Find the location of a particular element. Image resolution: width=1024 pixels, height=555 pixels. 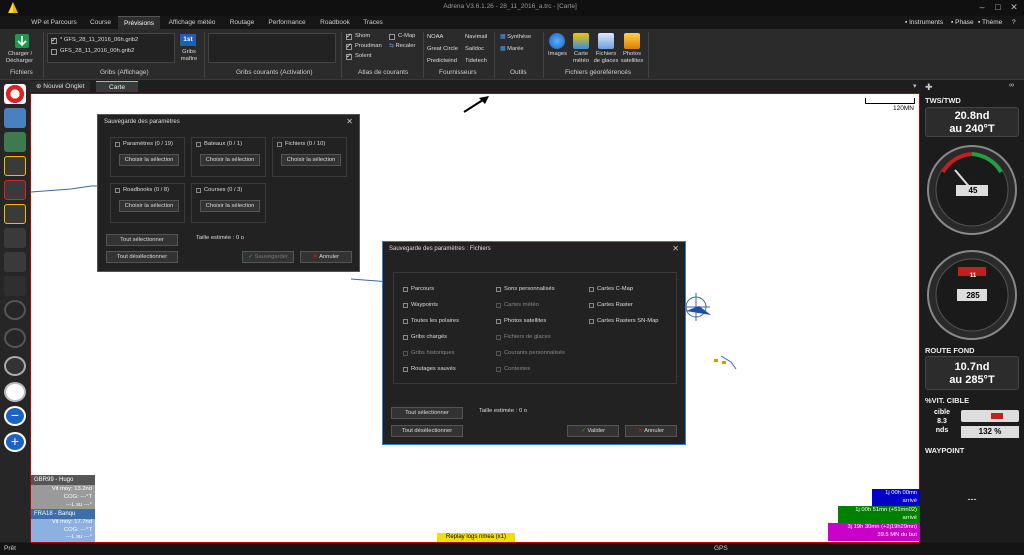

roadbooks-choose-button: Choisir la sélection is located at coordinates (149, 206).